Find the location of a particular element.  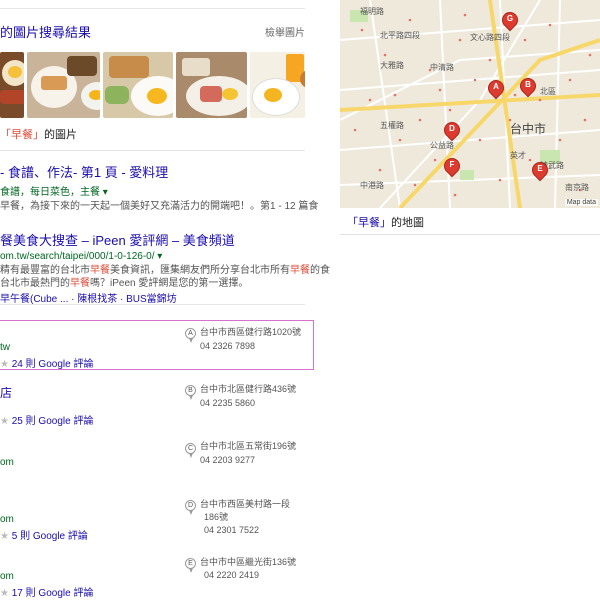

map-district-label: 北區 is located at coordinates (548, 91).